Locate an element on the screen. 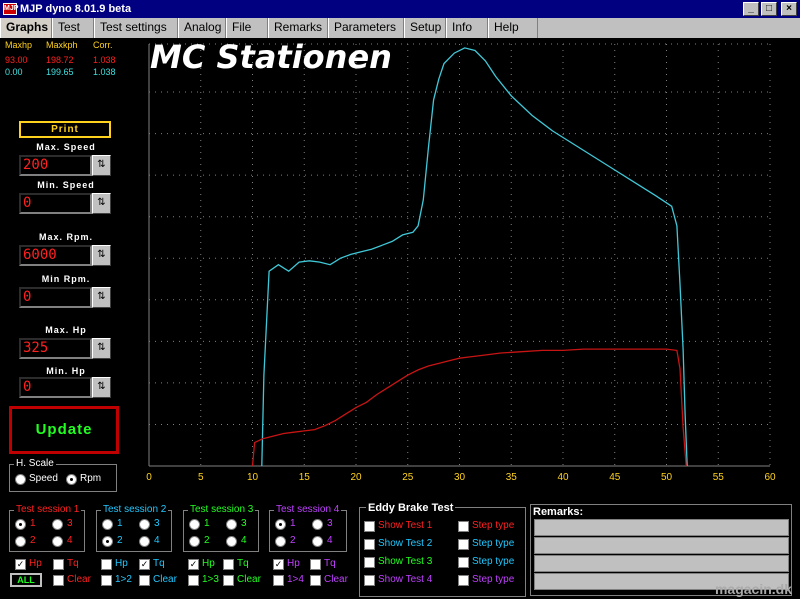  session-2-hp-checkbox is located at coordinates (106, 564).